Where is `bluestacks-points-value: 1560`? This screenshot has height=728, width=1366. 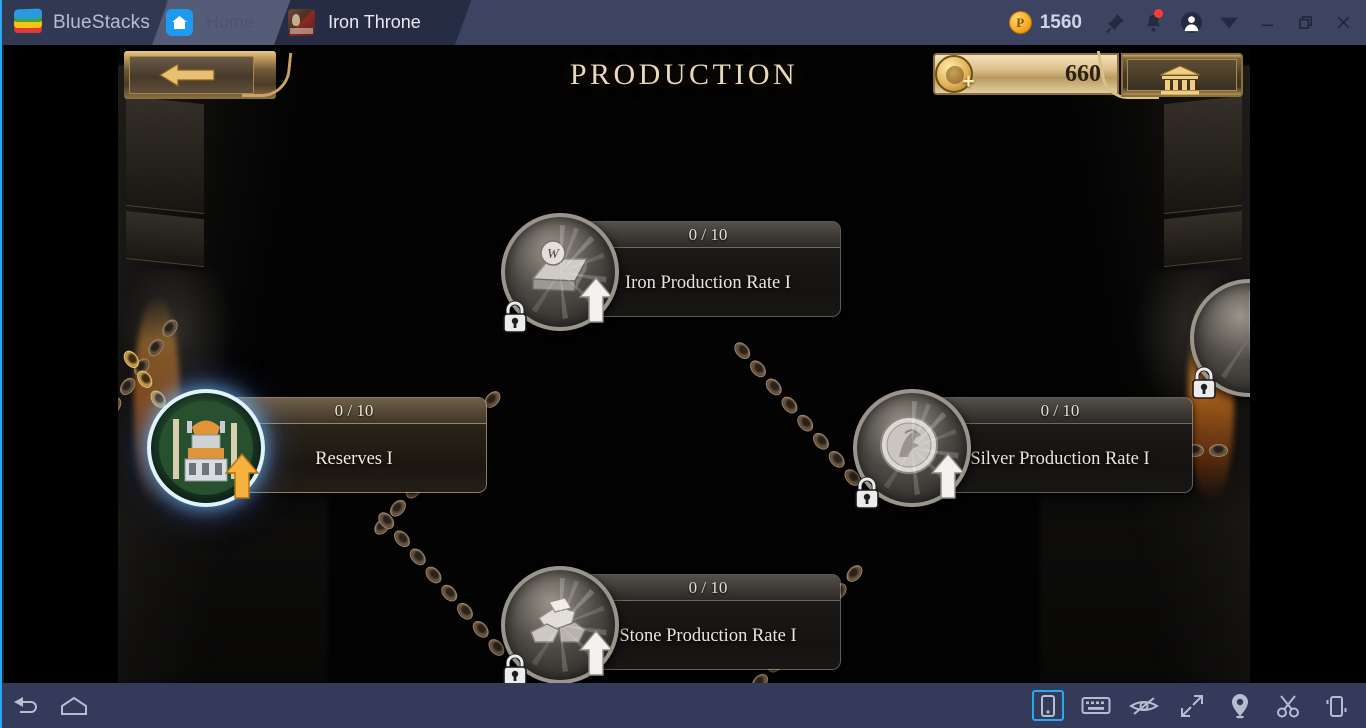
bluestacks-points-value: 1560 is located at coordinates (1060, 22).